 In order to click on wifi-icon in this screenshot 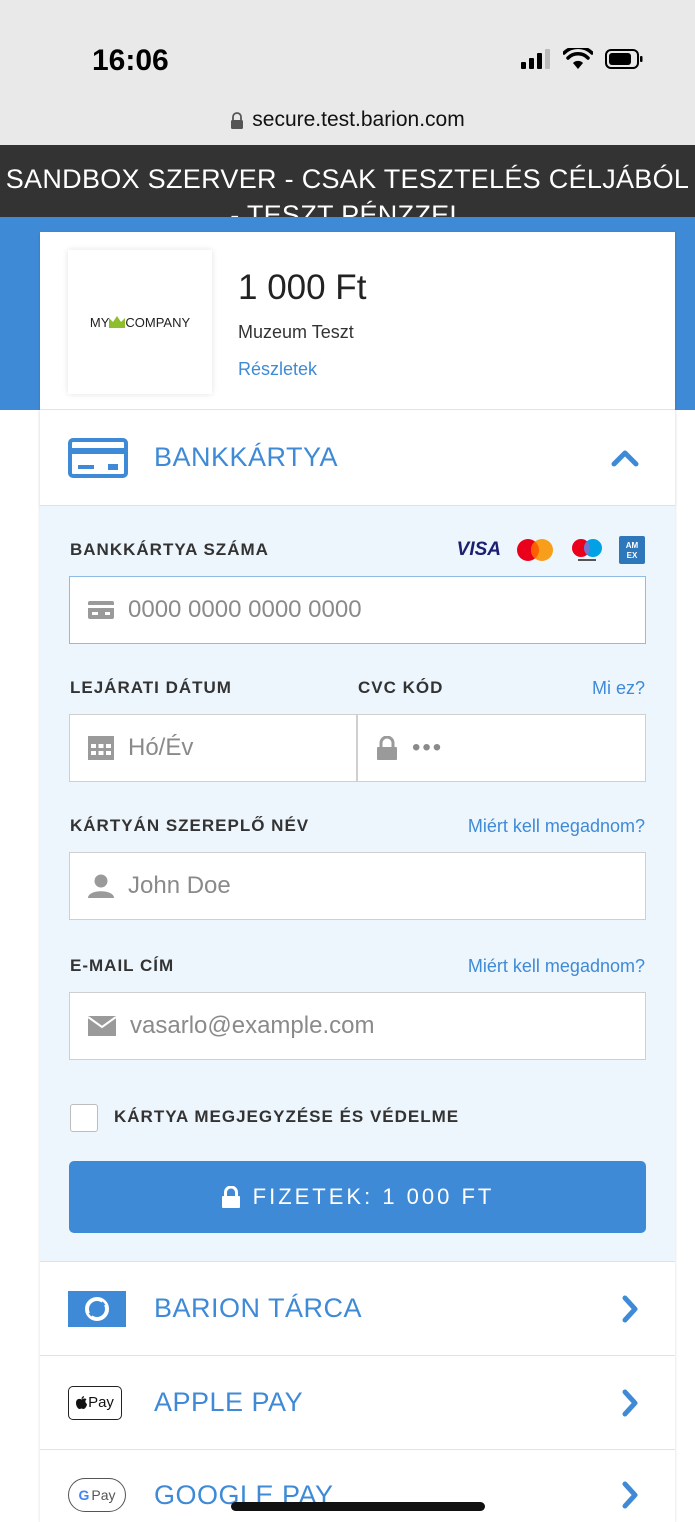, I will do `click(578, 58)`.